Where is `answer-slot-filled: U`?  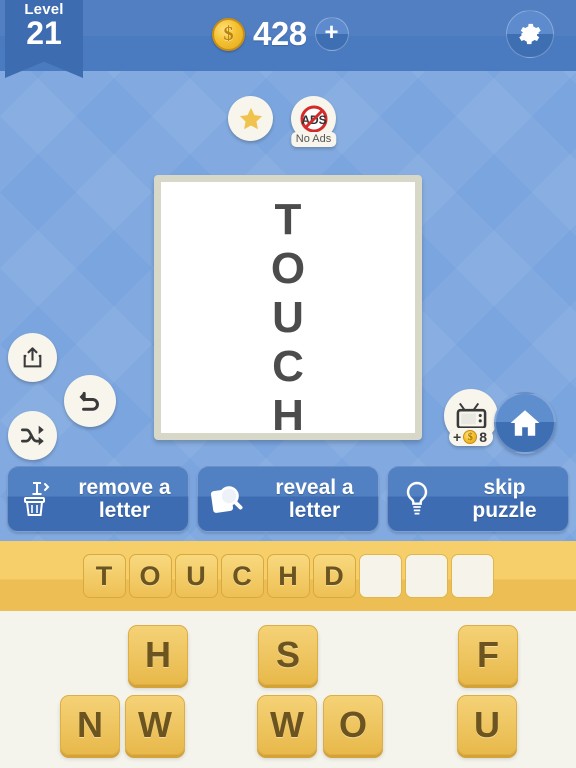
answer-slot-filled: U is located at coordinates (196, 576).